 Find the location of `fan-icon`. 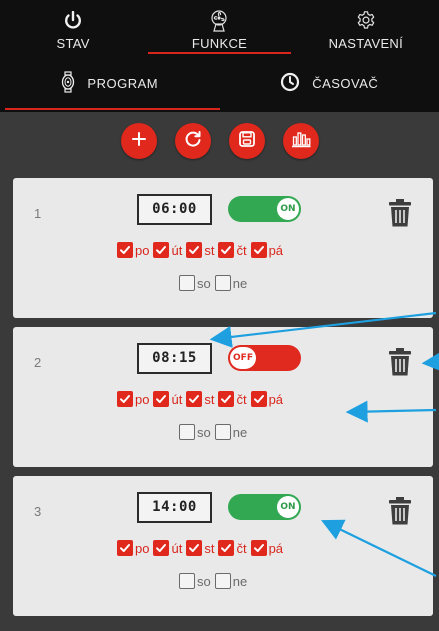

fan-icon is located at coordinates (219, 21).